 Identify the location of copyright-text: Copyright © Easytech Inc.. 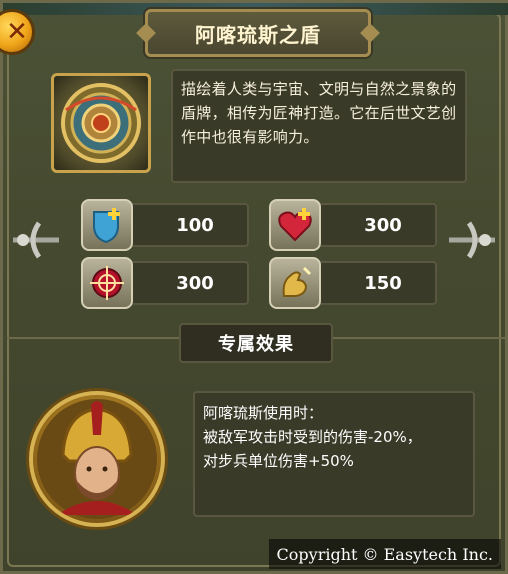
(384, 554).